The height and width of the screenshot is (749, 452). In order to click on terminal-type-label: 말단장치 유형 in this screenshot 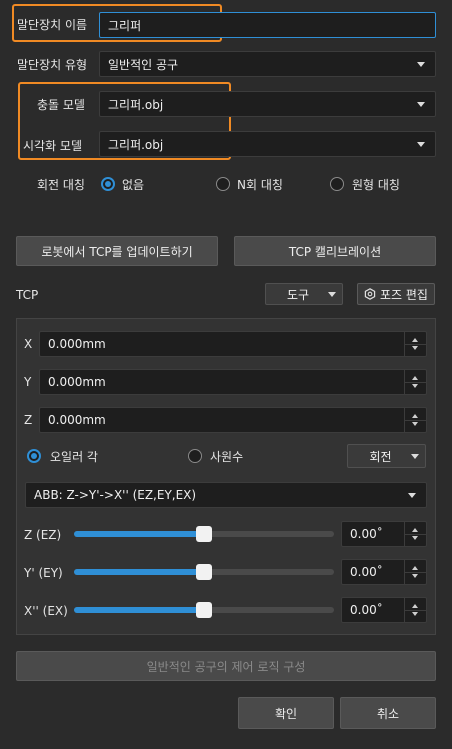, I will do `click(52, 65)`.